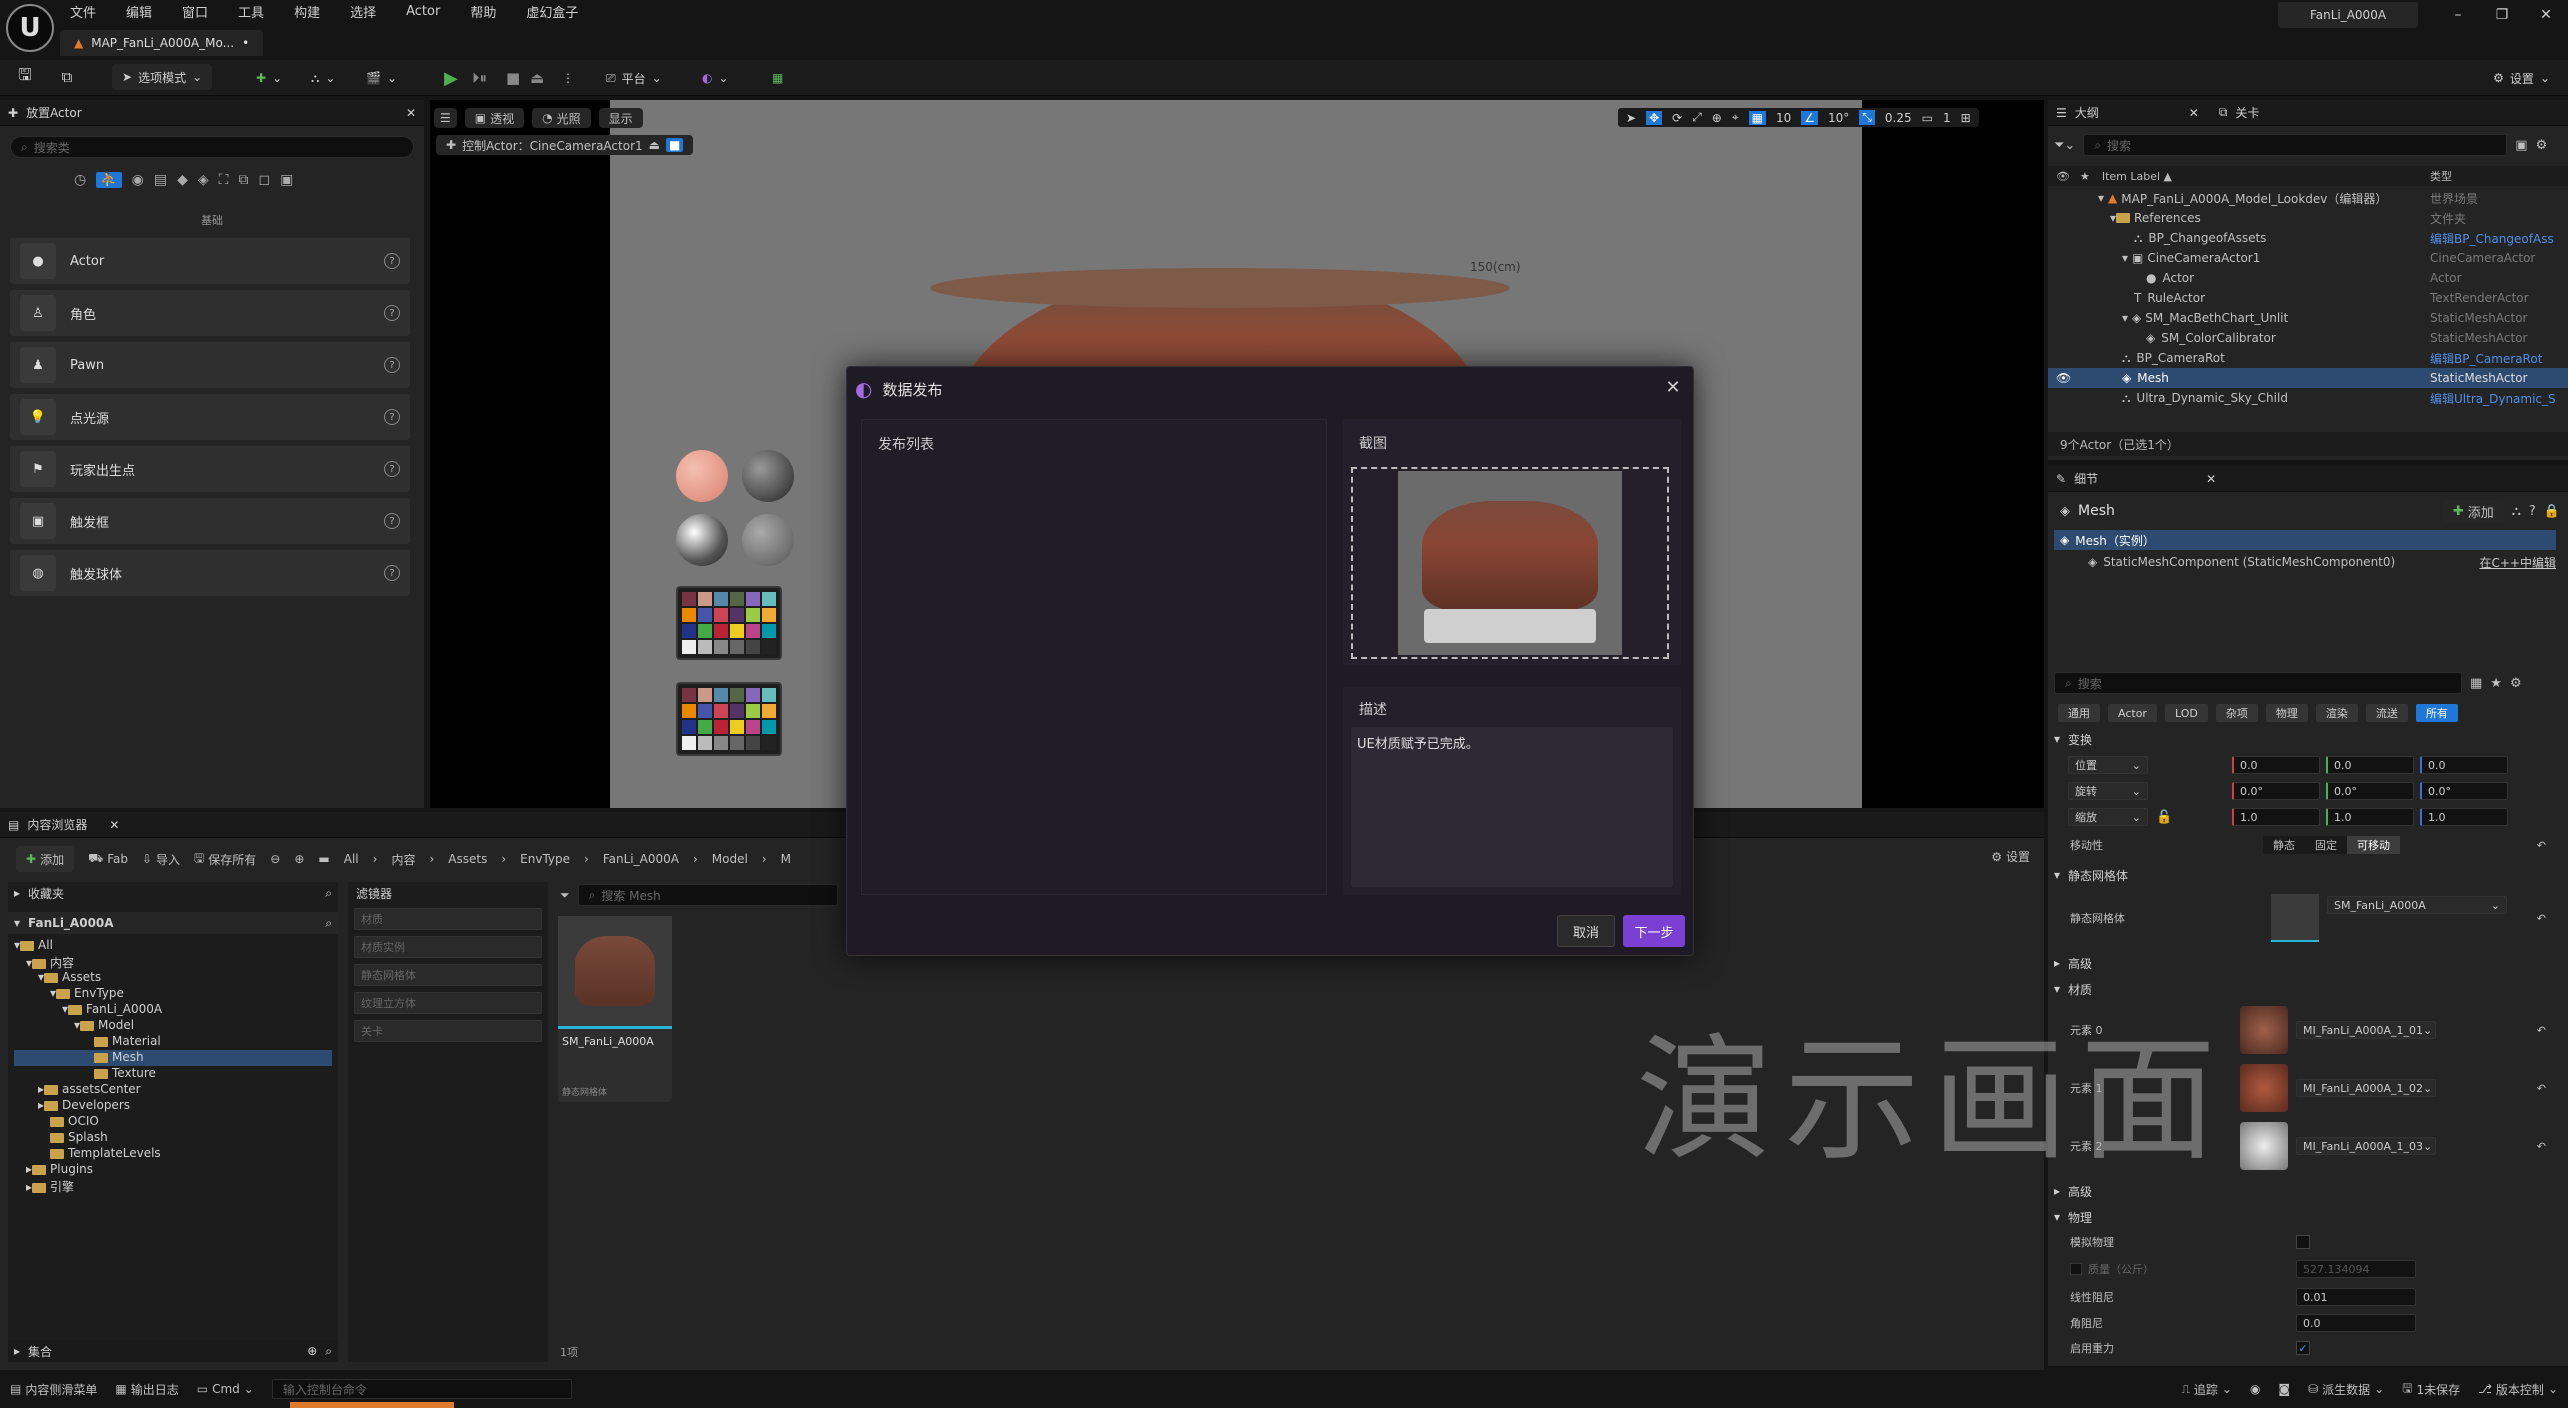 This screenshot has height=1408, width=2568. I want to click on camera-speed-icon: ▭, so click(1927, 118).